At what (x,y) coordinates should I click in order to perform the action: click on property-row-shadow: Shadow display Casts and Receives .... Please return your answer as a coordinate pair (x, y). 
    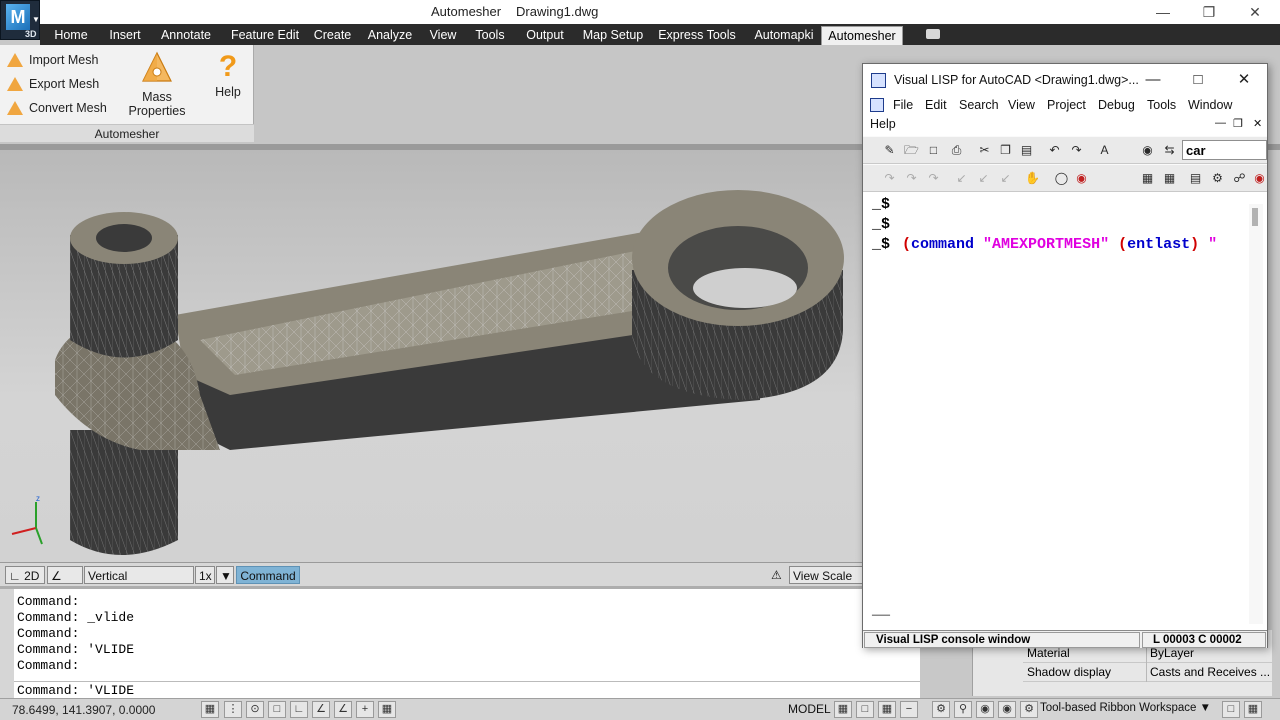
    Looking at the image, I should click on (1148, 672).